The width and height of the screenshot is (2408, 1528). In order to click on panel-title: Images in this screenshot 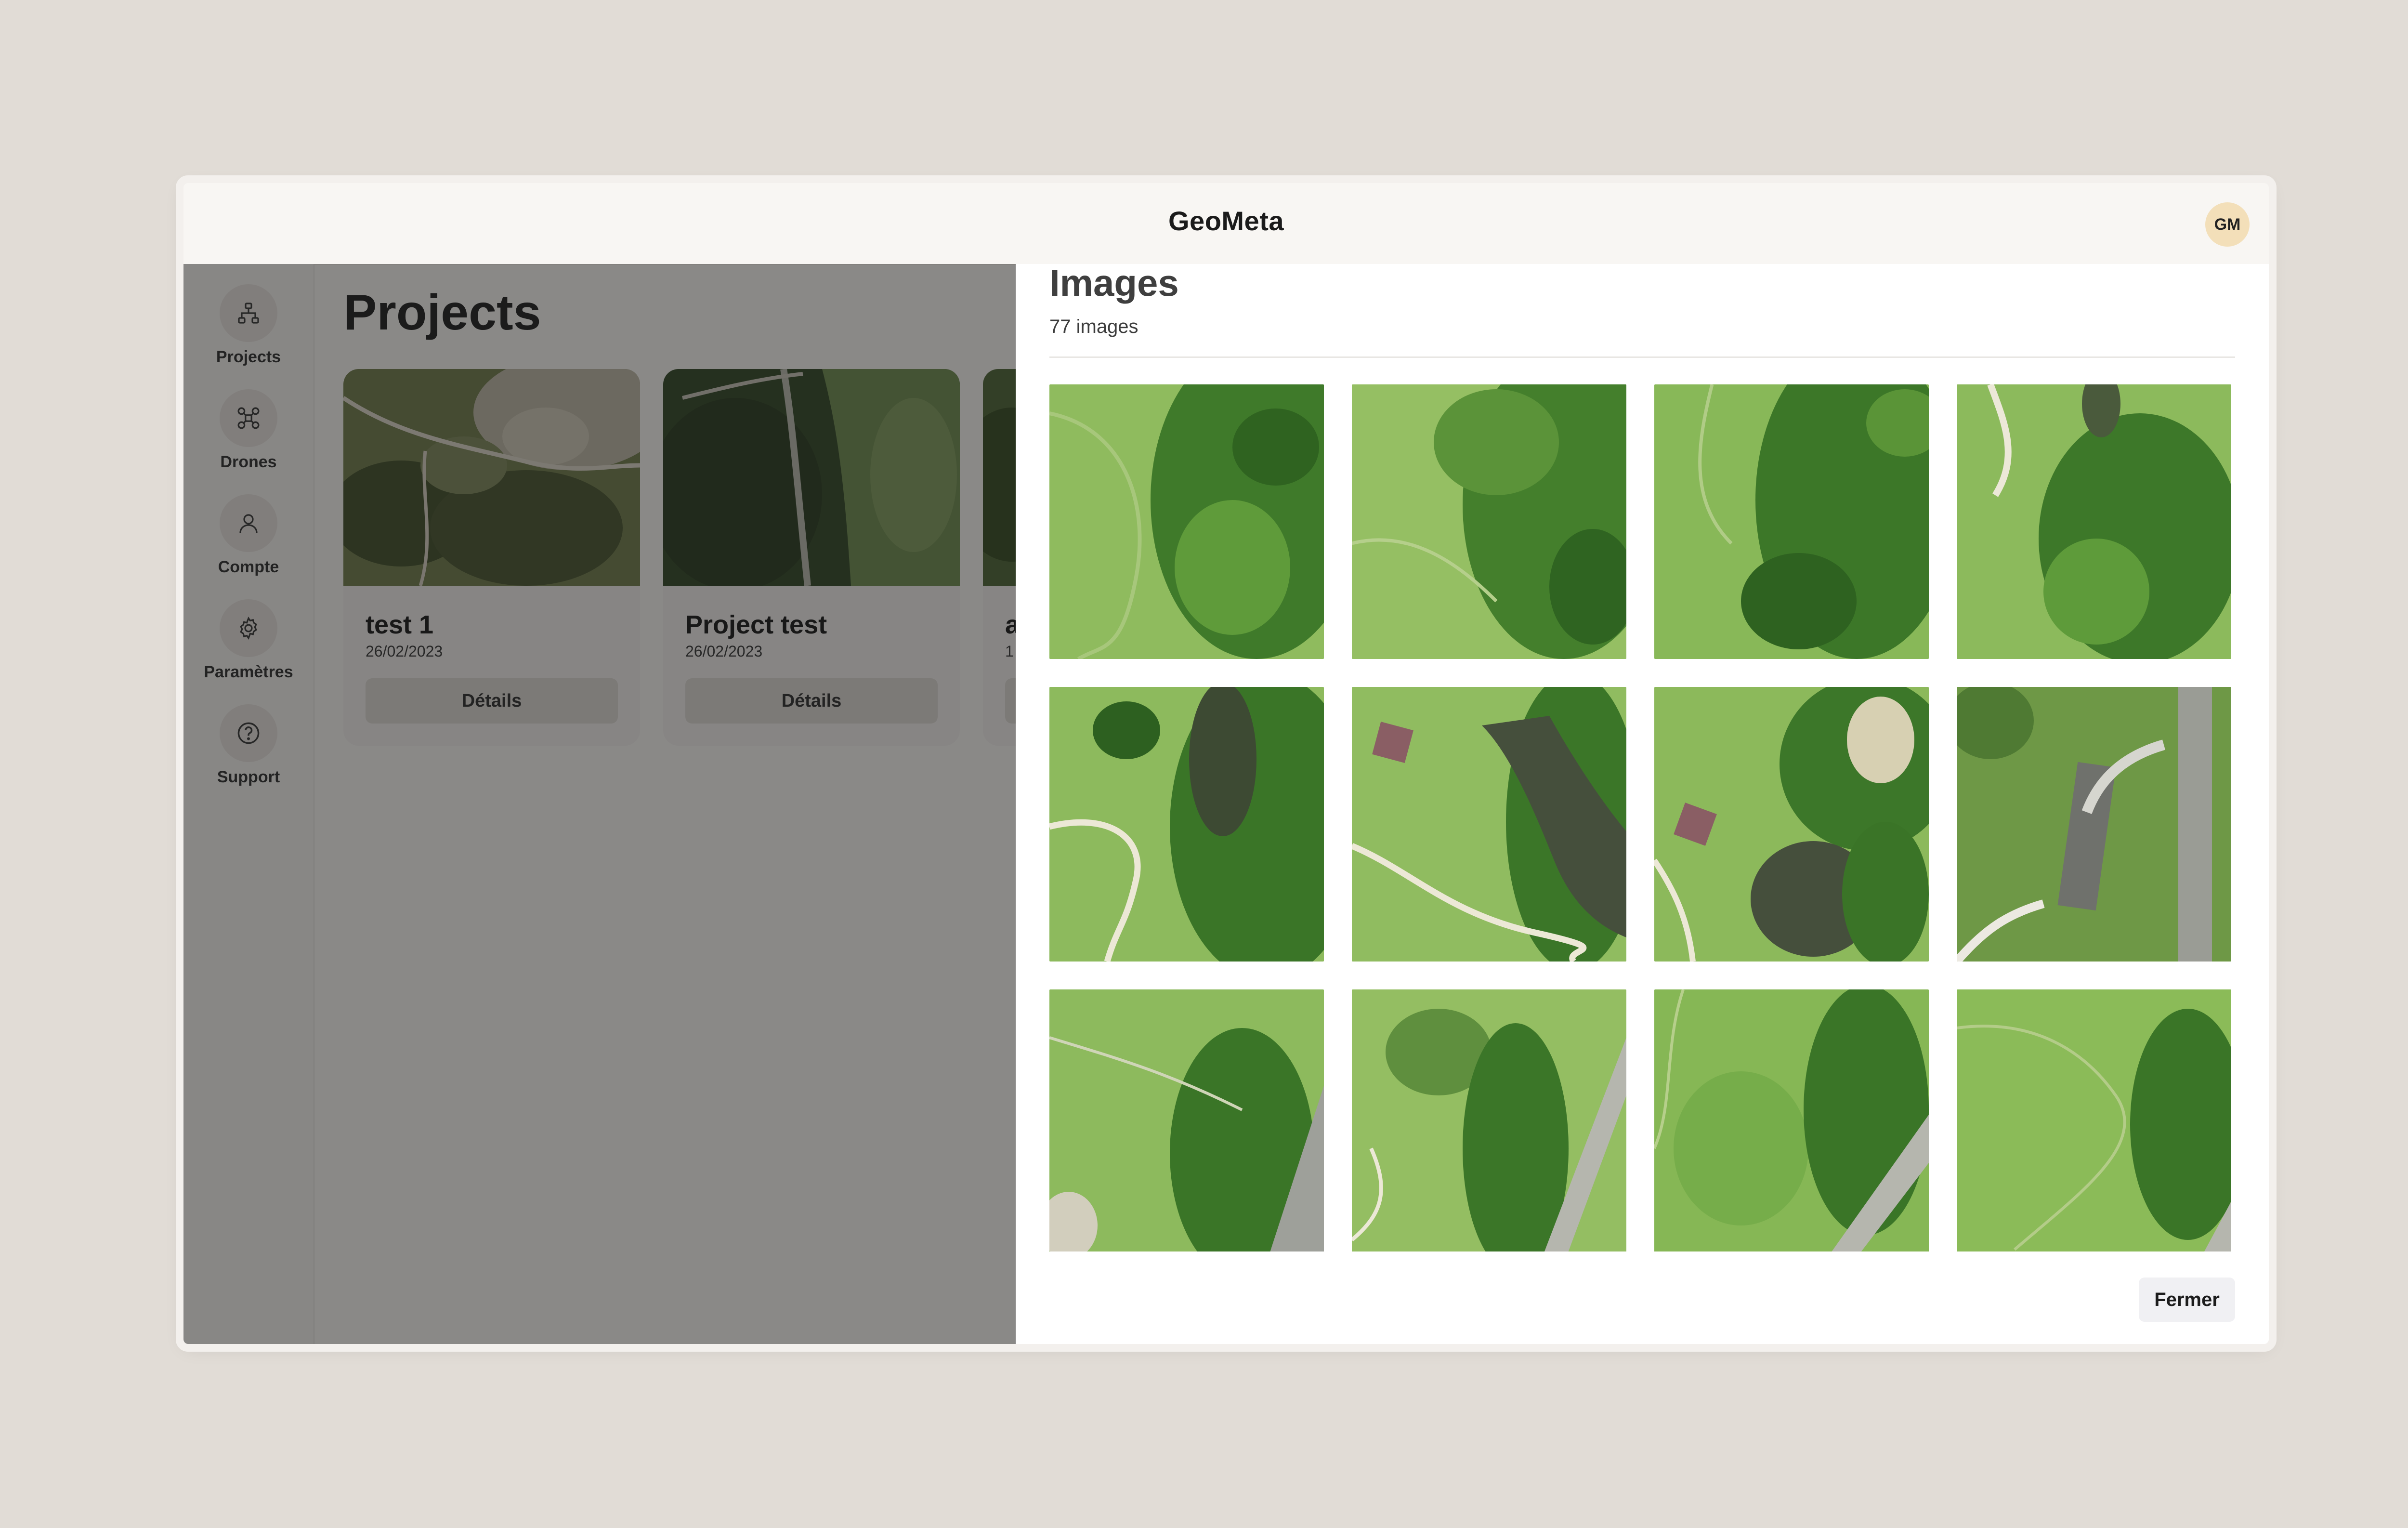, I will do `click(1114, 283)`.